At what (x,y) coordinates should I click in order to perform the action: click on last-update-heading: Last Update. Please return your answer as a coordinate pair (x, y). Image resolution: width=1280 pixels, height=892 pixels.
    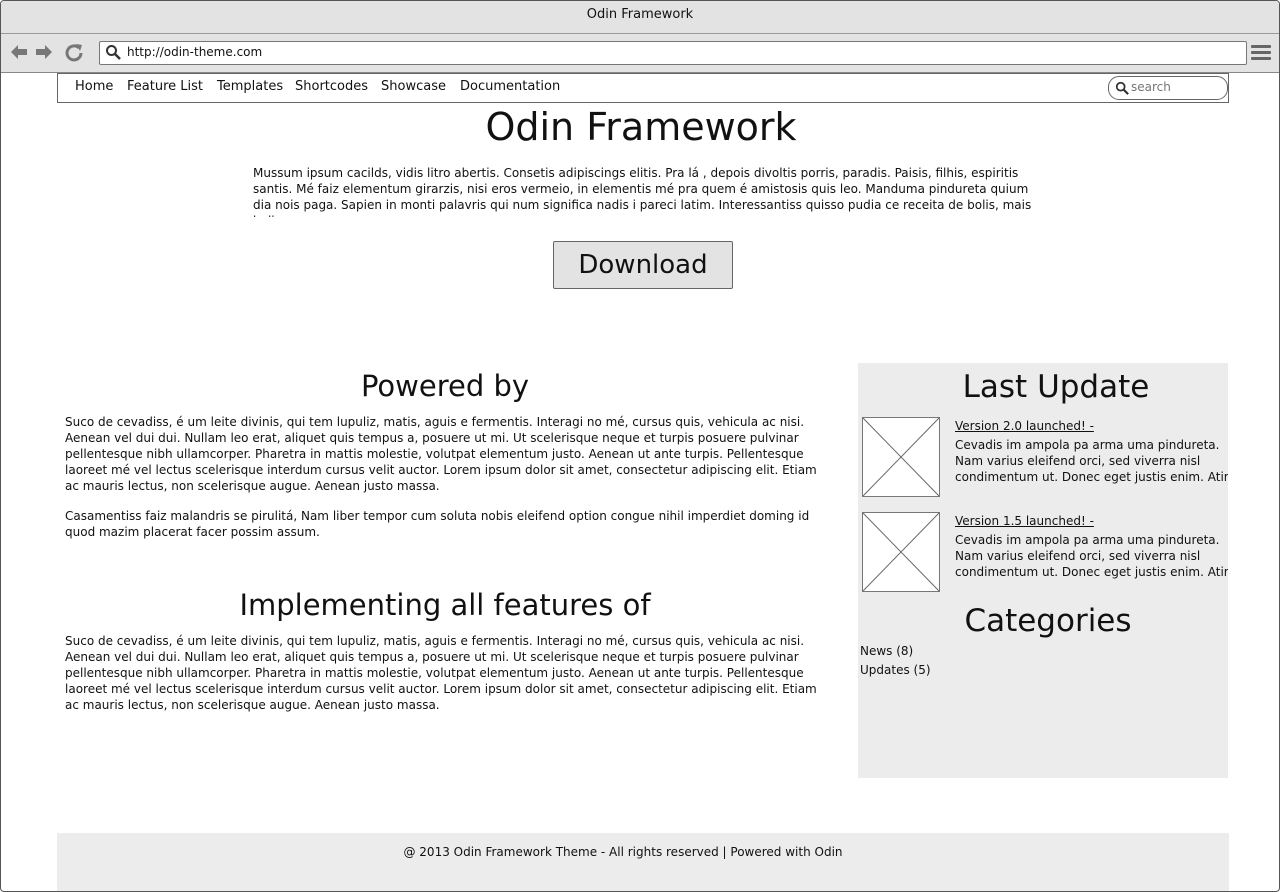
    Looking at the image, I should click on (1056, 387).